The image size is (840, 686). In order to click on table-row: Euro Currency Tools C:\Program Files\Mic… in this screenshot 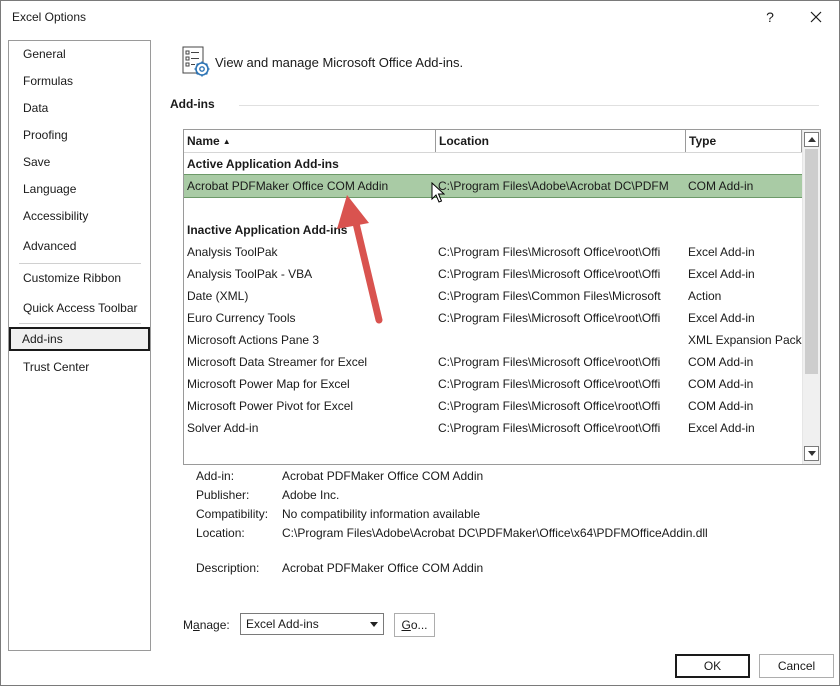, I will do `click(493, 318)`.